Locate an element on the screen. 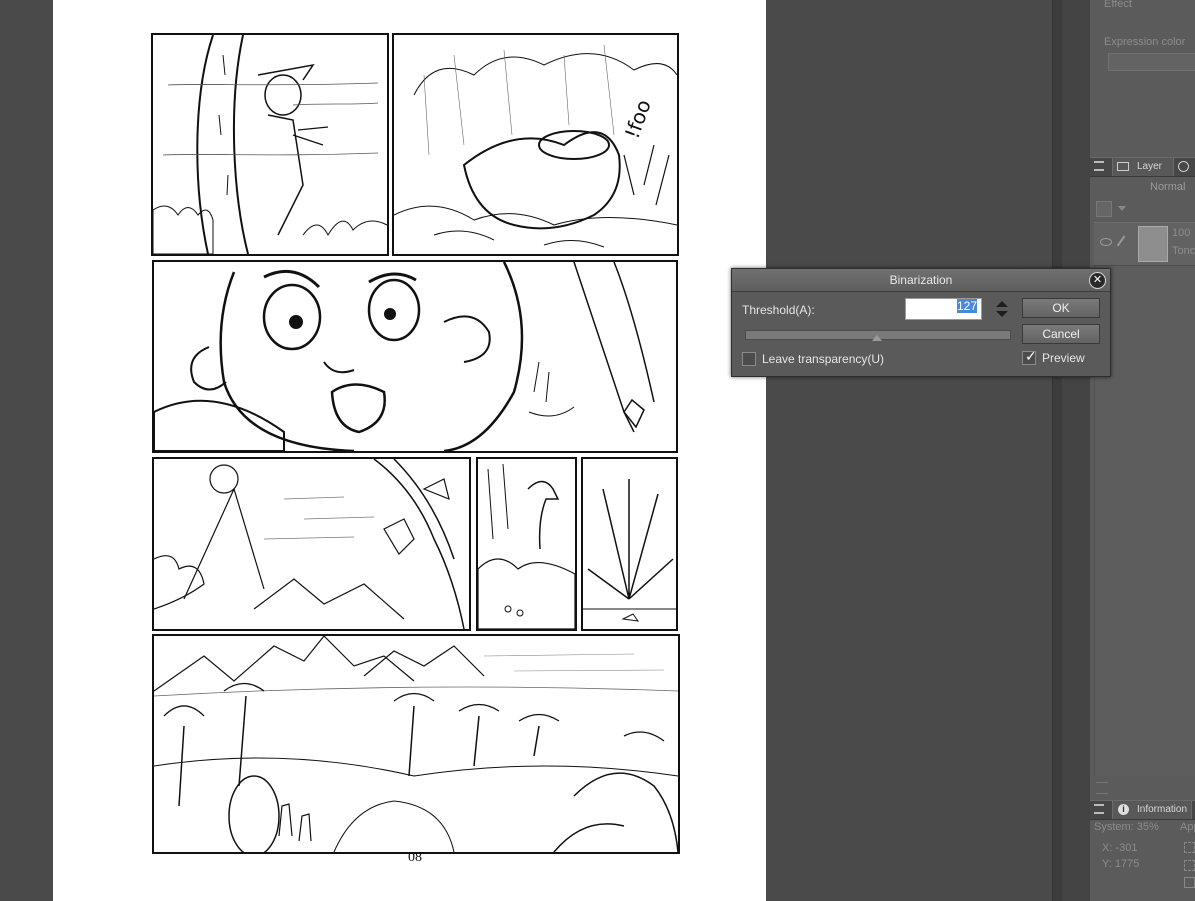 The width and height of the screenshot is (1195, 901). slider-thumb is located at coordinates (877, 338).